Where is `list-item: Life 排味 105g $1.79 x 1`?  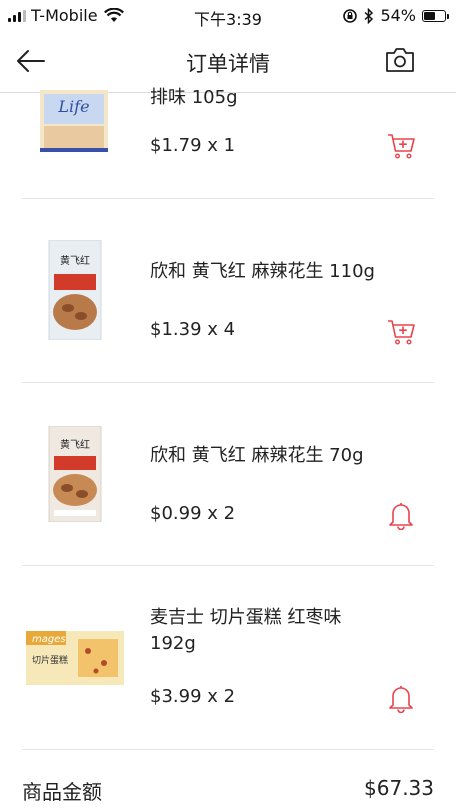 list-item: Life 排味 105g $1.79 x 1 is located at coordinates (228, 143).